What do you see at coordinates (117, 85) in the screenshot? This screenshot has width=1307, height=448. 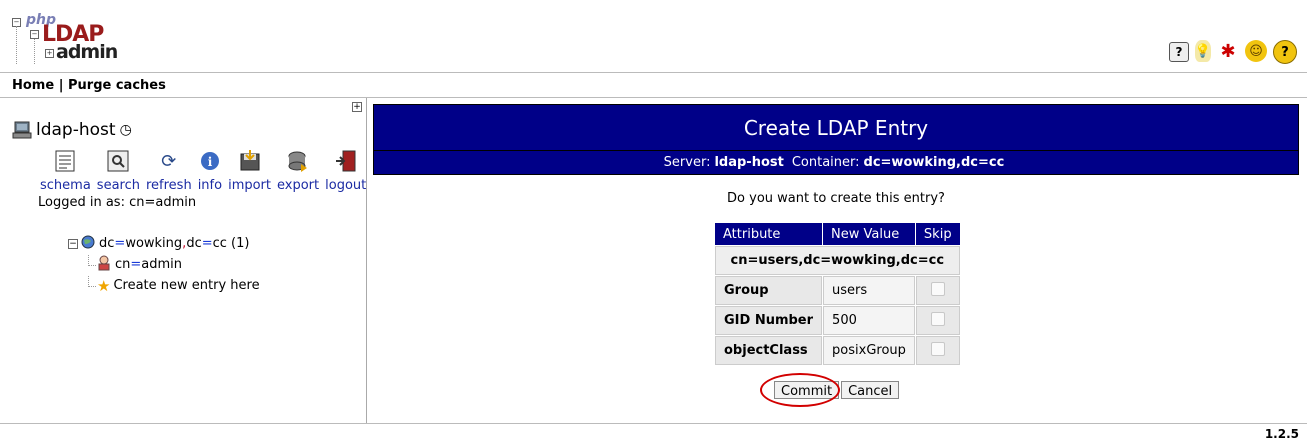 I see `purge-caches-link: Purge caches` at bounding box center [117, 85].